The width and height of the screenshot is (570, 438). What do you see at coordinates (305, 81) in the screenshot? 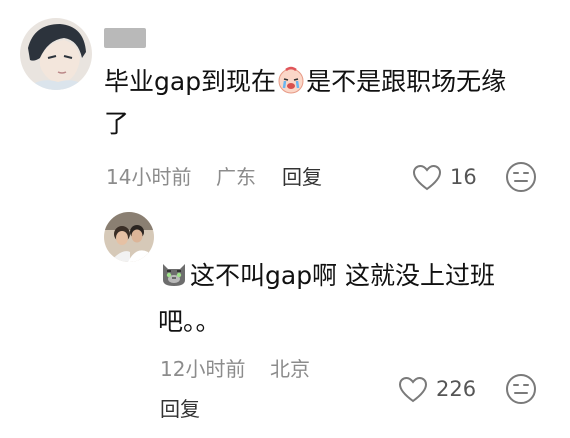
I see `comment-text: 毕业gap到现在 是不是跟职场无缘` at bounding box center [305, 81].